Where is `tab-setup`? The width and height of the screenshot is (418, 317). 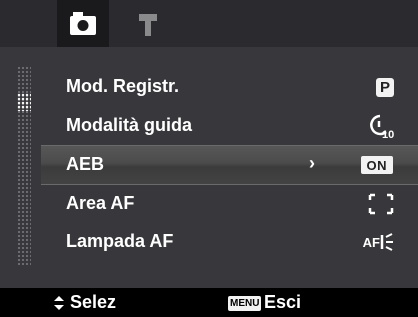 tab-setup is located at coordinates (149, 23).